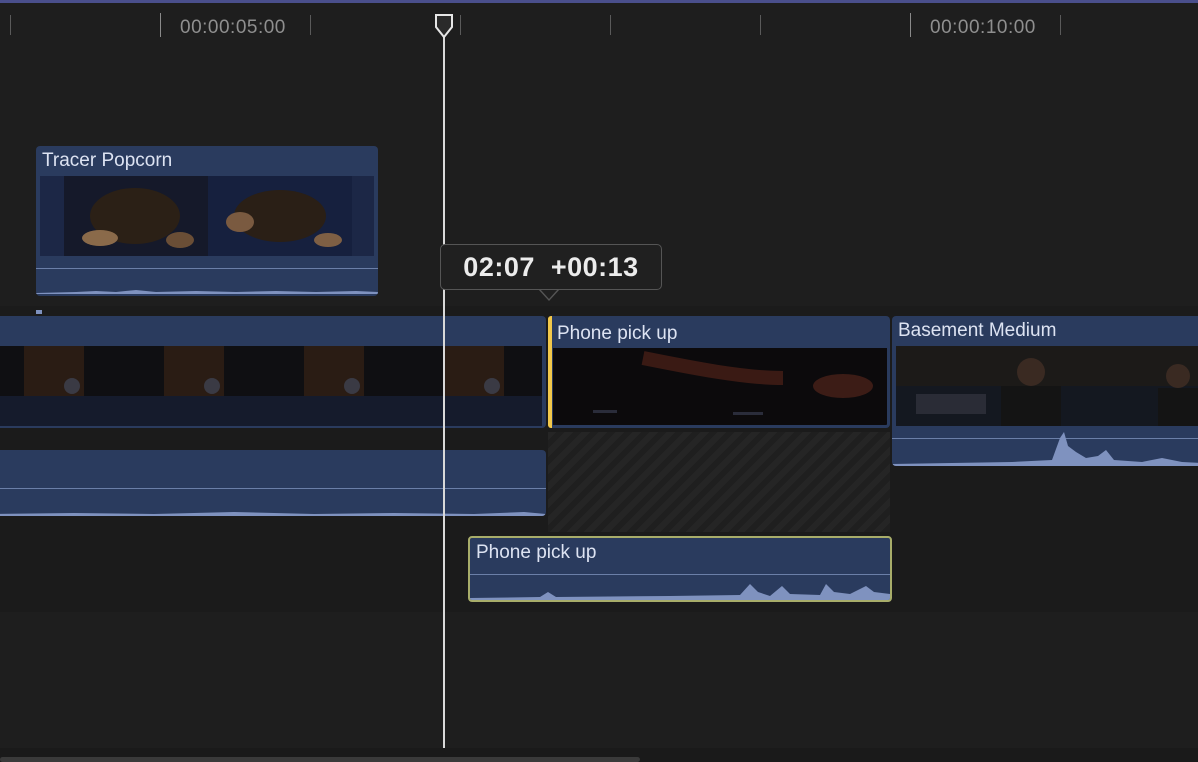 Image resolution: width=1198 pixels, height=762 pixels. I want to click on clip-basement-medium: Basement Medium, so click(1045, 391).